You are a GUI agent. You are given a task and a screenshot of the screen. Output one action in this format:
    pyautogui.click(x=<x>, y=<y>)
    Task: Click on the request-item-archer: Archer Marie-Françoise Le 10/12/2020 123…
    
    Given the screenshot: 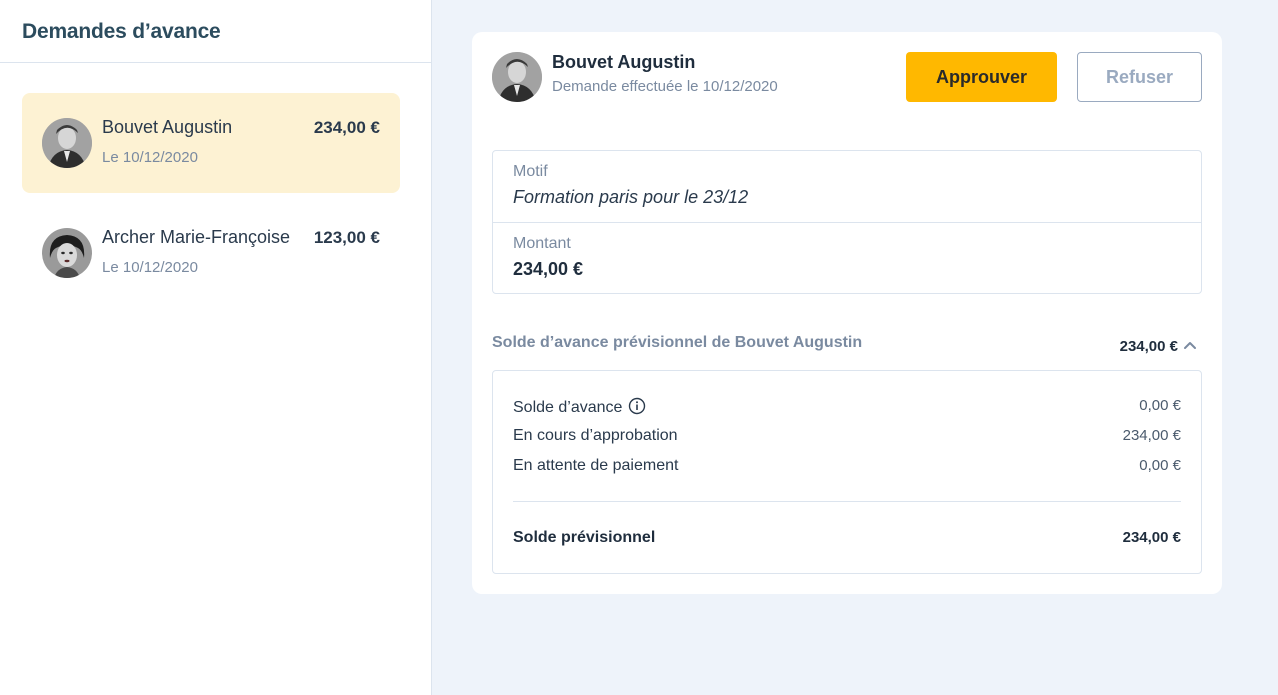 What is the action you would take?
    pyautogui.click(x=211, y=253)
    